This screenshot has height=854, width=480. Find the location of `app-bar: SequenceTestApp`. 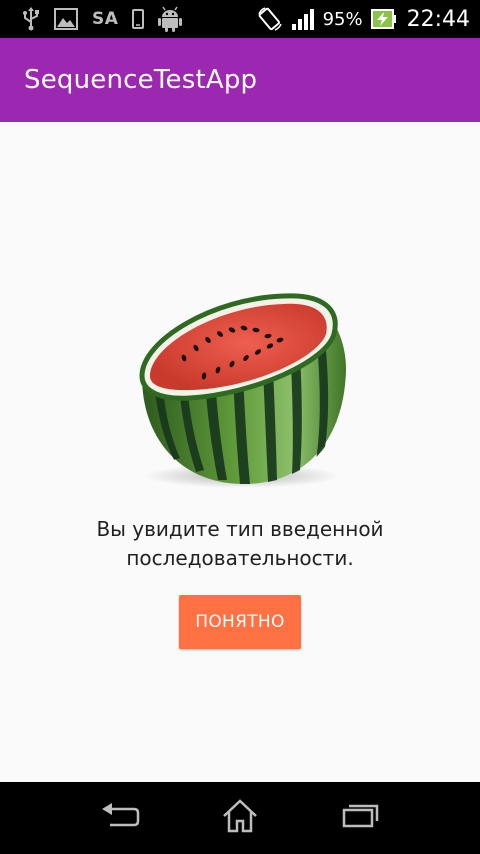

app-bar: SequenceTestApp is located at coordinates (240, 80).